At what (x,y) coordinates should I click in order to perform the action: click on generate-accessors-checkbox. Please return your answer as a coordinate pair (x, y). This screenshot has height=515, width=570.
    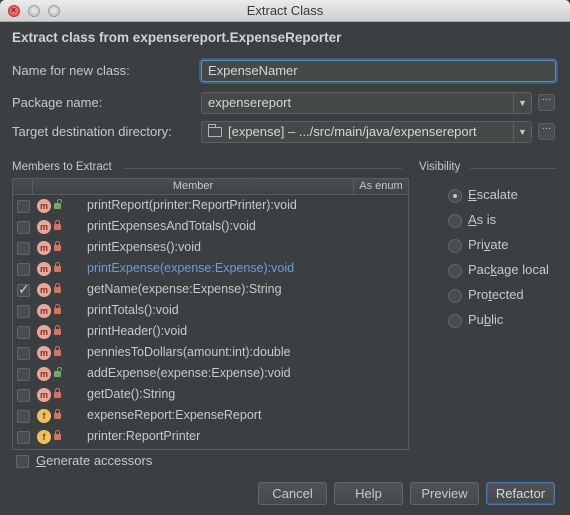
    Looking at the image, I should click on (22, 461).